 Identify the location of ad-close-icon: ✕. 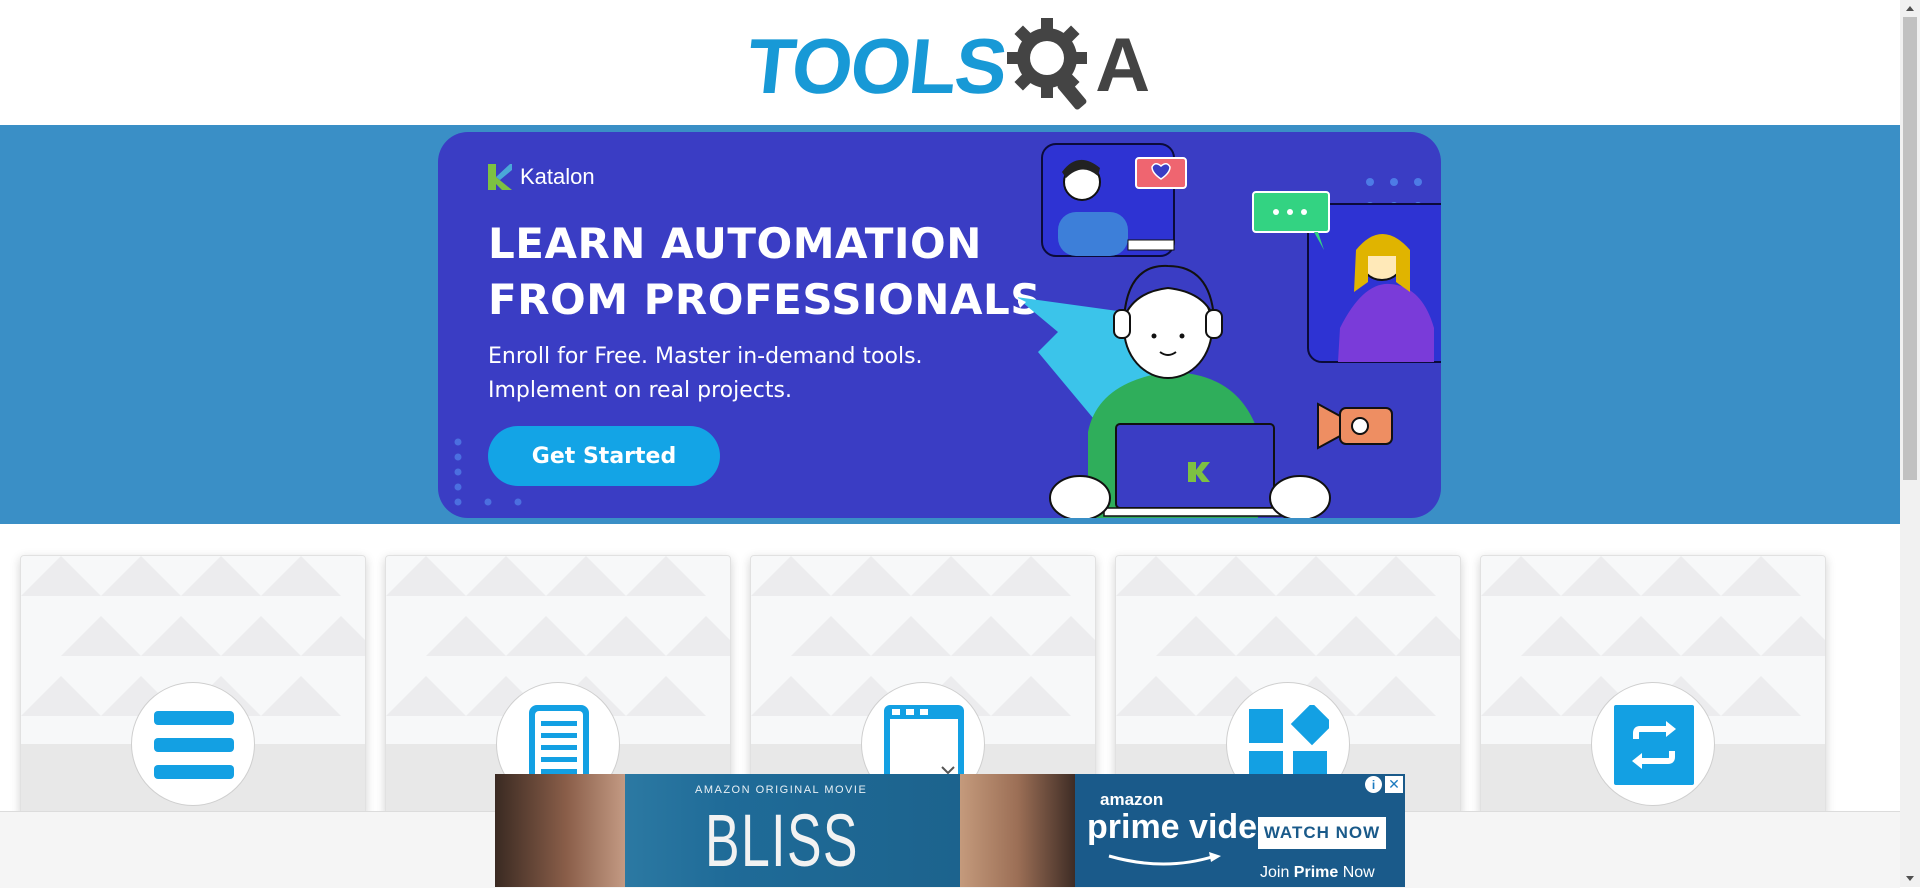
(1394, 784).